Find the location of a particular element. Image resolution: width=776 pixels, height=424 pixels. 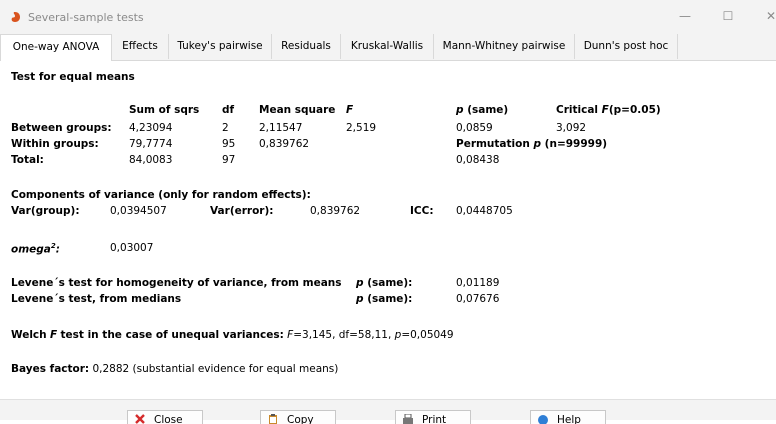

close-window-button: ✕ is located at coordinates (769, 16).